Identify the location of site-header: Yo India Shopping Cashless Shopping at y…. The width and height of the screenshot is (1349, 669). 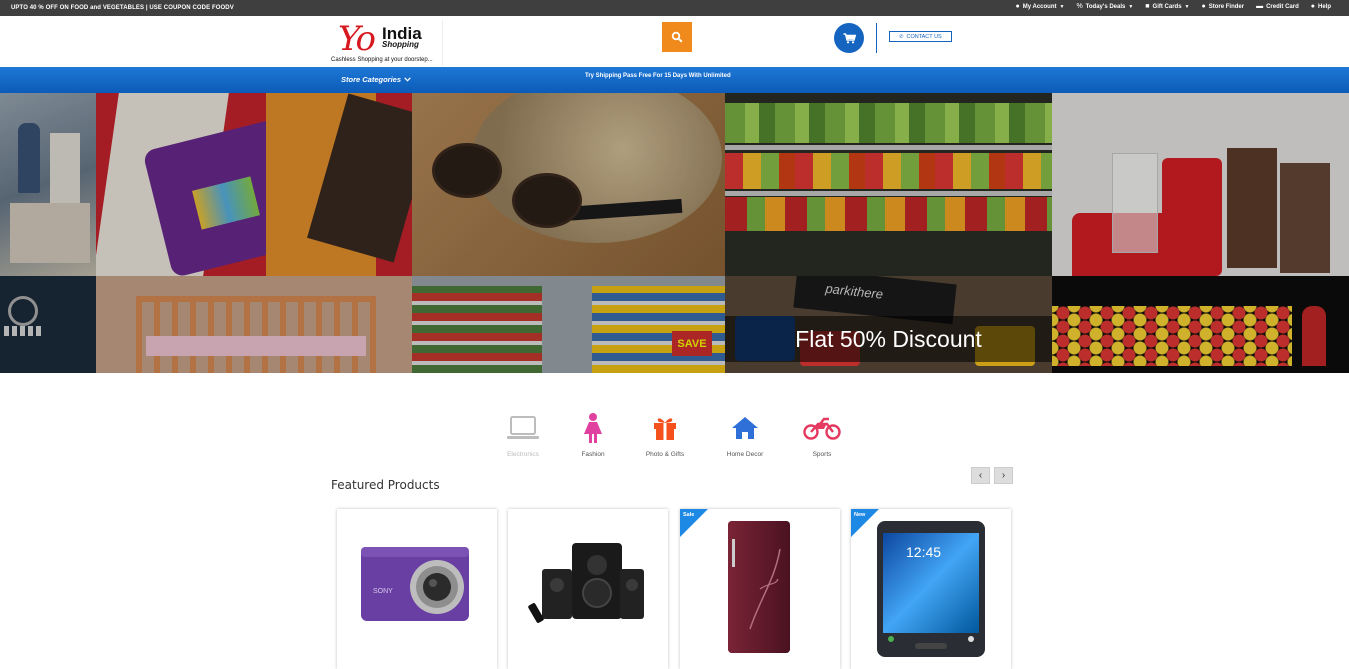
(674, 41).